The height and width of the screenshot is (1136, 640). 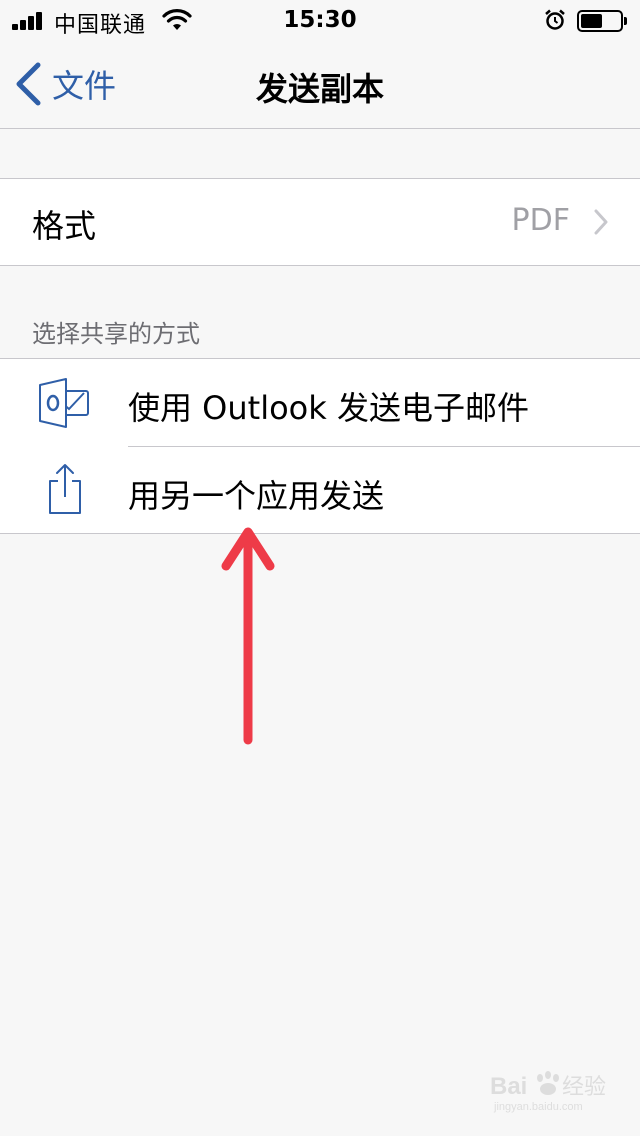 What do you see at coordinates (64, 403) in the screenshot?
I see `outlook-icon` at bounding box center [64, 403].